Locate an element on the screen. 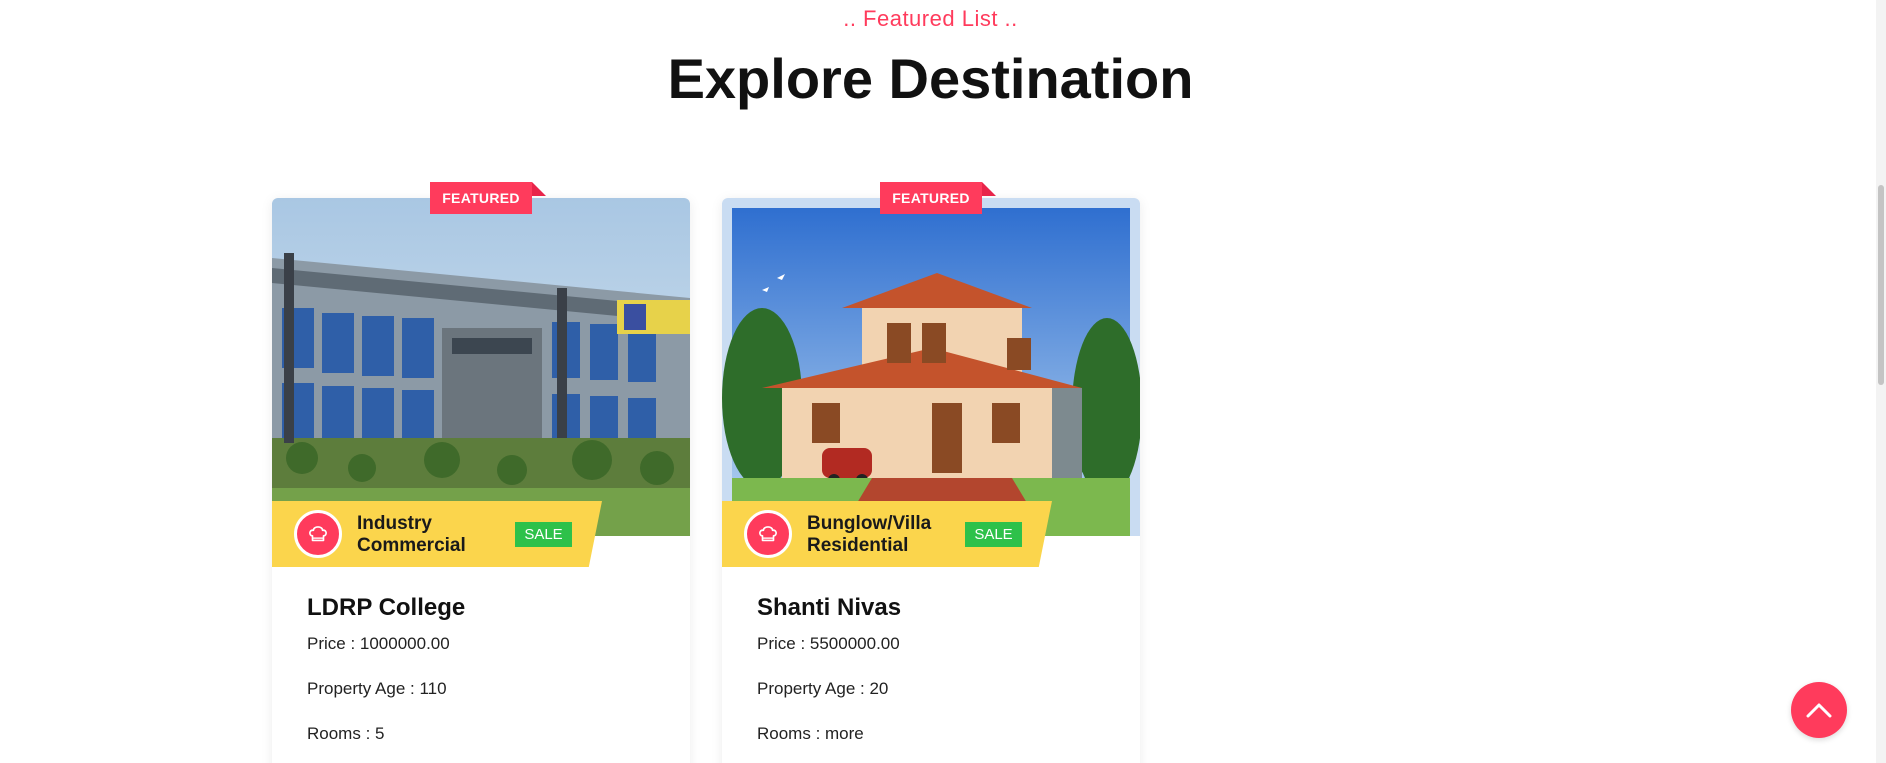 This screenshot has height=763, width=1886. property-age: Property Age : 110 is located at coordinates (377, 688).